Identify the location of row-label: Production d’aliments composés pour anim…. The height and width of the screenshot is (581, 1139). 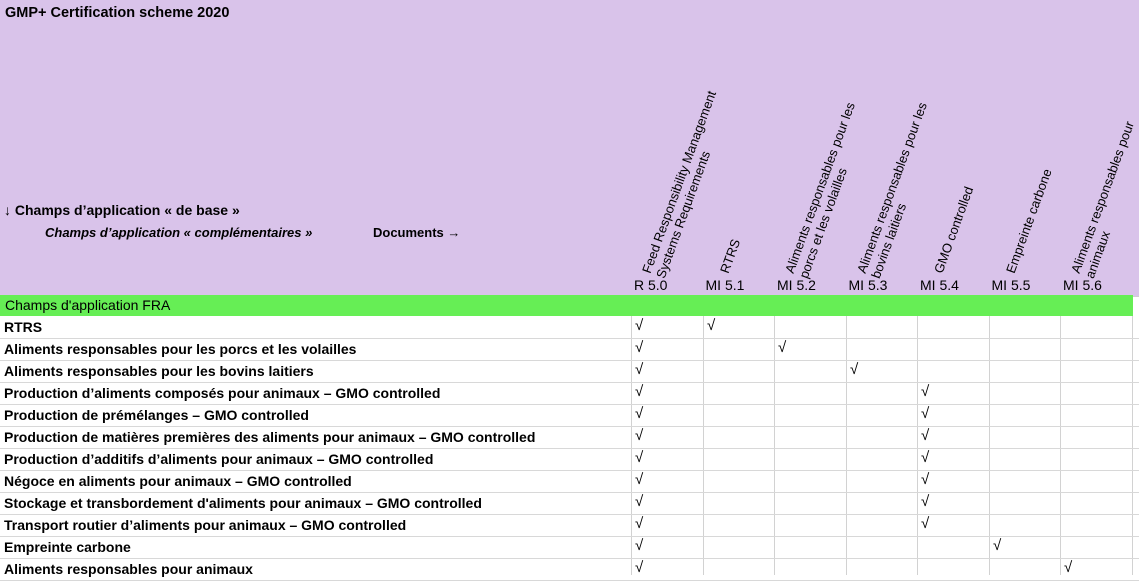
(222, 393).